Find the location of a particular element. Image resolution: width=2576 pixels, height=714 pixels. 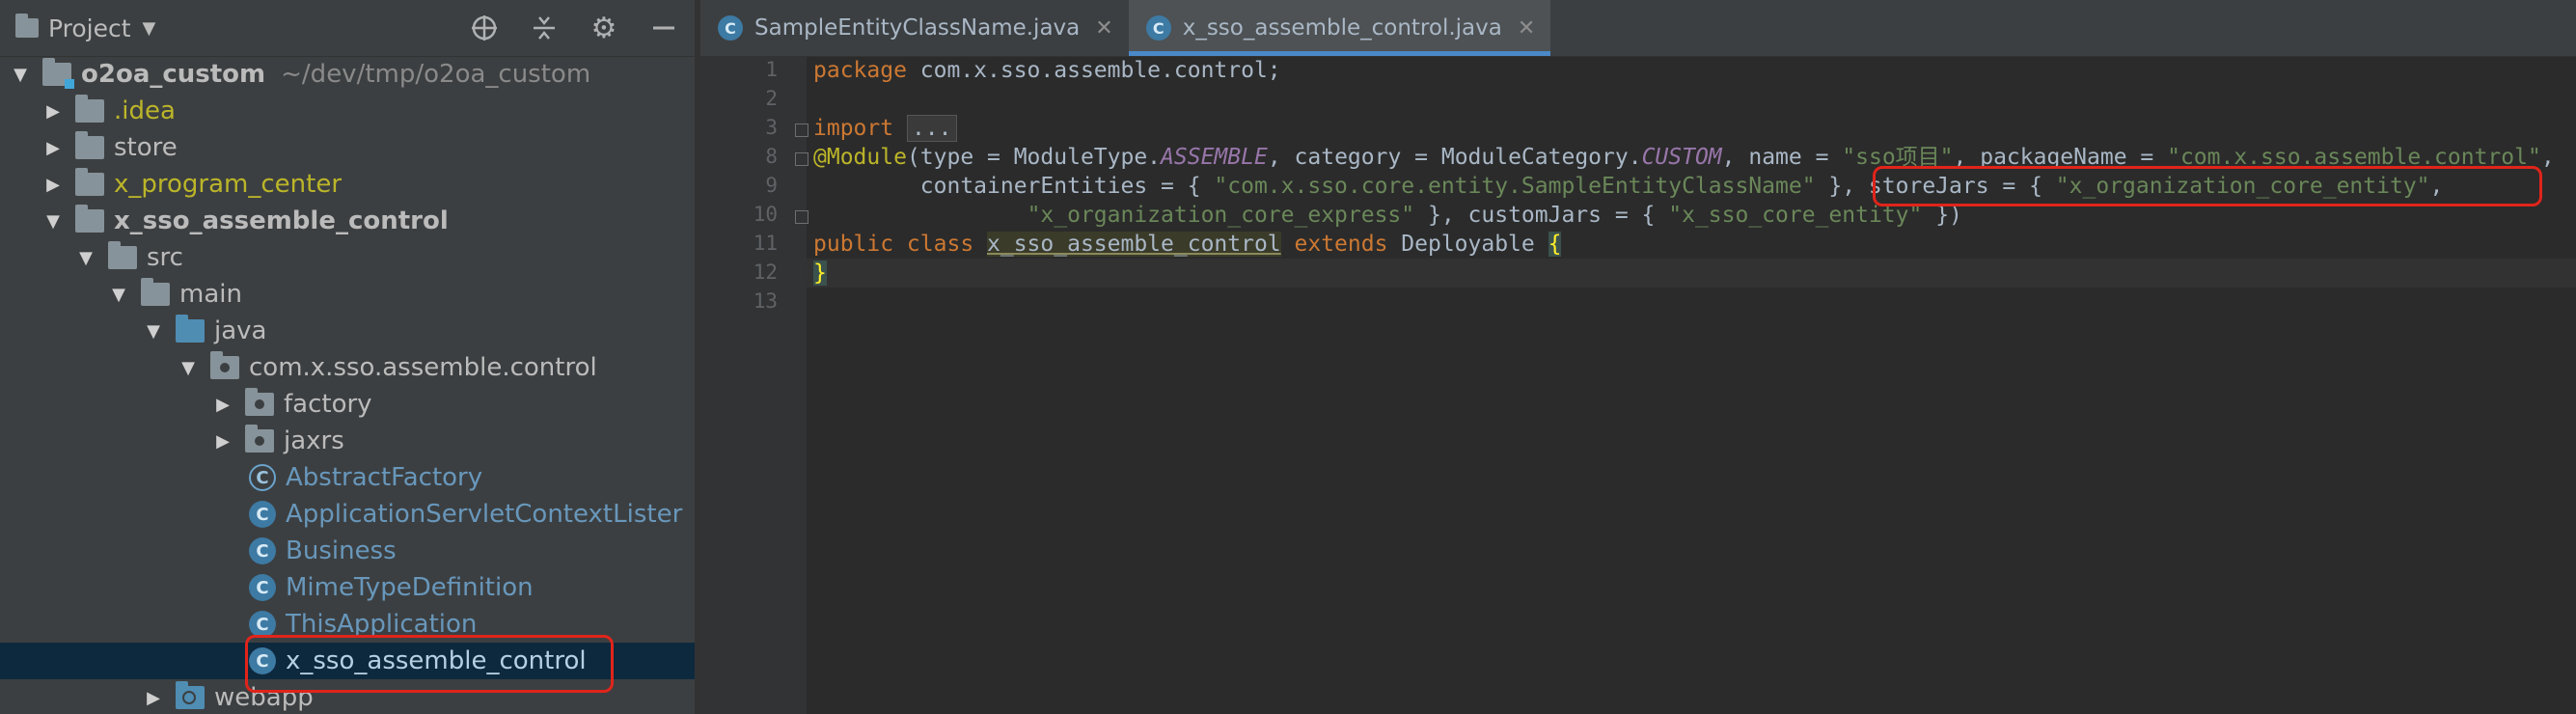

tab-sampleentityclassname: C SampleEntityClassName.java ✕ is located at coordinates (914, 28).